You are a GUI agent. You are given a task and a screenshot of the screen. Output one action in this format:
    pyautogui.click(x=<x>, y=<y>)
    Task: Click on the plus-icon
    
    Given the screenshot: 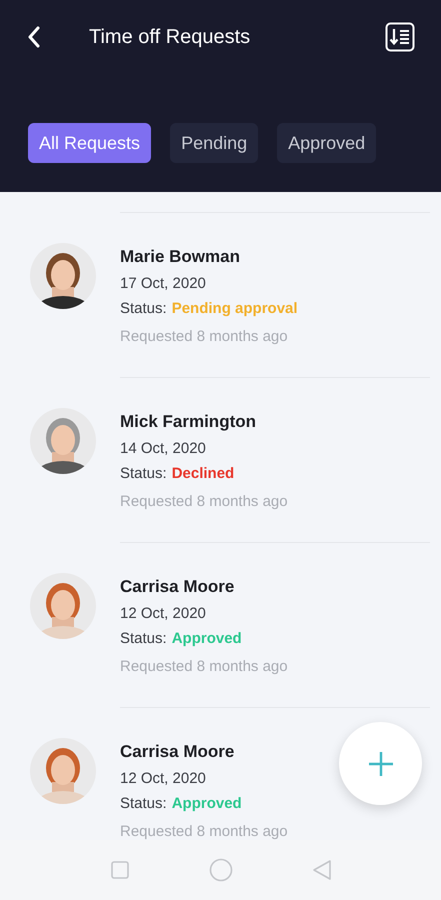 What is the action you would take?
    pyautogui.click(x=380, y=764)
    